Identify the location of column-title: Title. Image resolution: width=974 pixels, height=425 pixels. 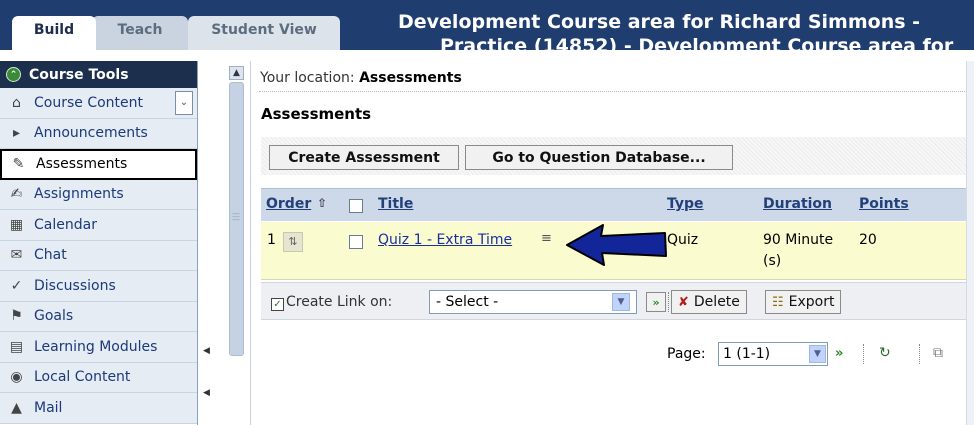
(395, 204).